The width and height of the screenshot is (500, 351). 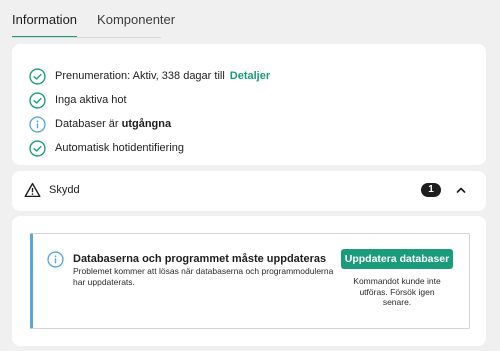 What do you see at coordinates (120, 148) in the screenshot?
I see `status-item-label: Automatisk hotidentifiering` at bounding box center [120, 148].